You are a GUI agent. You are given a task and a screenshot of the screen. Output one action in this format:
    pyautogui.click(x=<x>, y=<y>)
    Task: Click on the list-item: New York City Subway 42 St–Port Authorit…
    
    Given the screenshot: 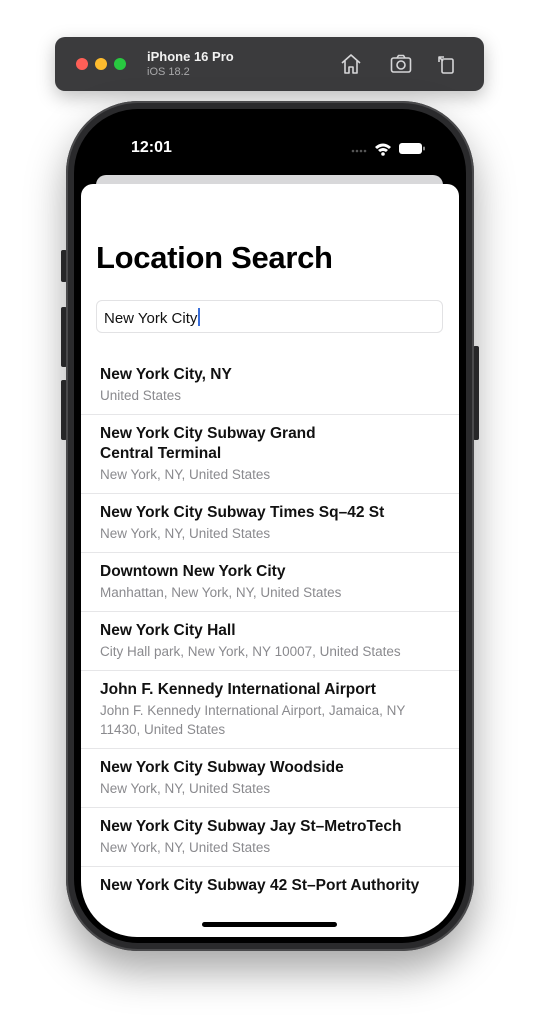 What is the action you would take?
    pyautogui.click(x=270, y=886)
    